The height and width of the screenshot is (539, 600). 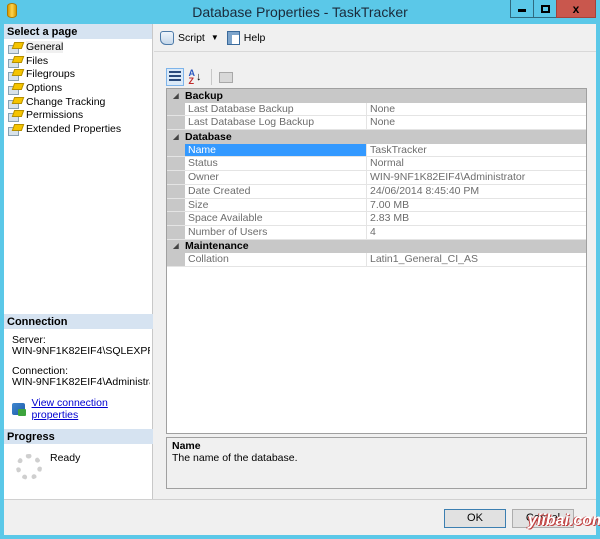 I want to click on progress-spinner-icon, so click(x=29, y=467).